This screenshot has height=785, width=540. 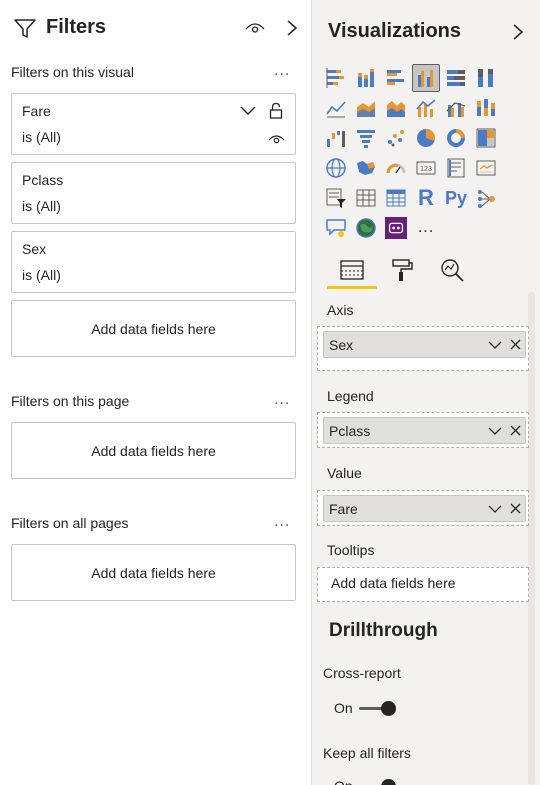 I want to click on slicer-icon, so click(x=336, y=198).